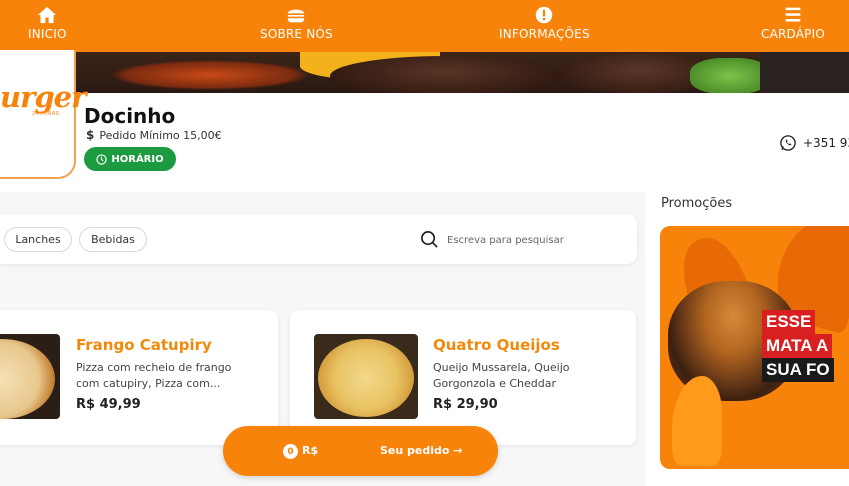  I want to click on home-icon, so click(47, 15).